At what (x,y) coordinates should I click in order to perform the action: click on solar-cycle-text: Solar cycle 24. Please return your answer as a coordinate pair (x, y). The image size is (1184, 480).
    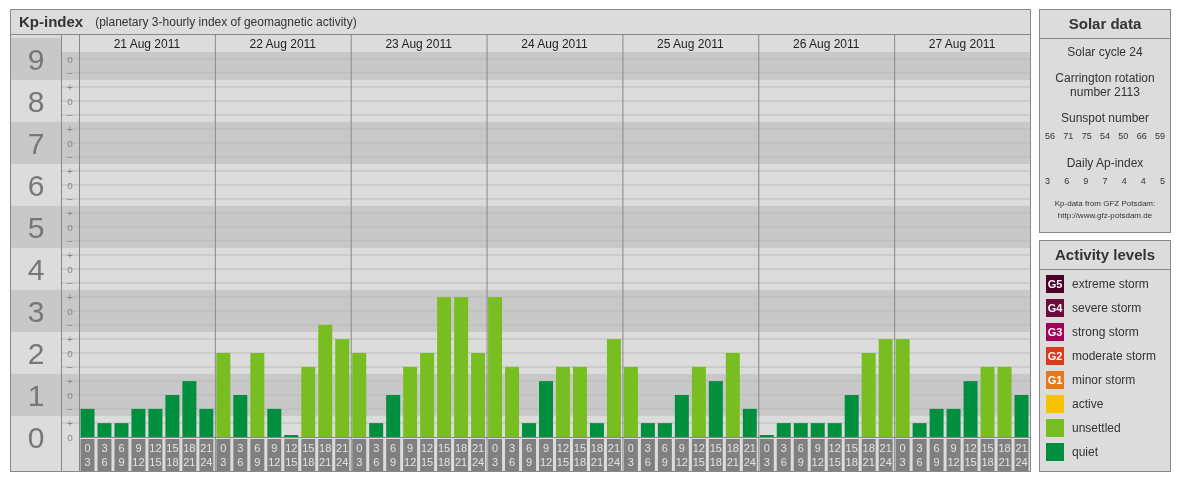
    Looking at the image, I should click on (1105, 52).